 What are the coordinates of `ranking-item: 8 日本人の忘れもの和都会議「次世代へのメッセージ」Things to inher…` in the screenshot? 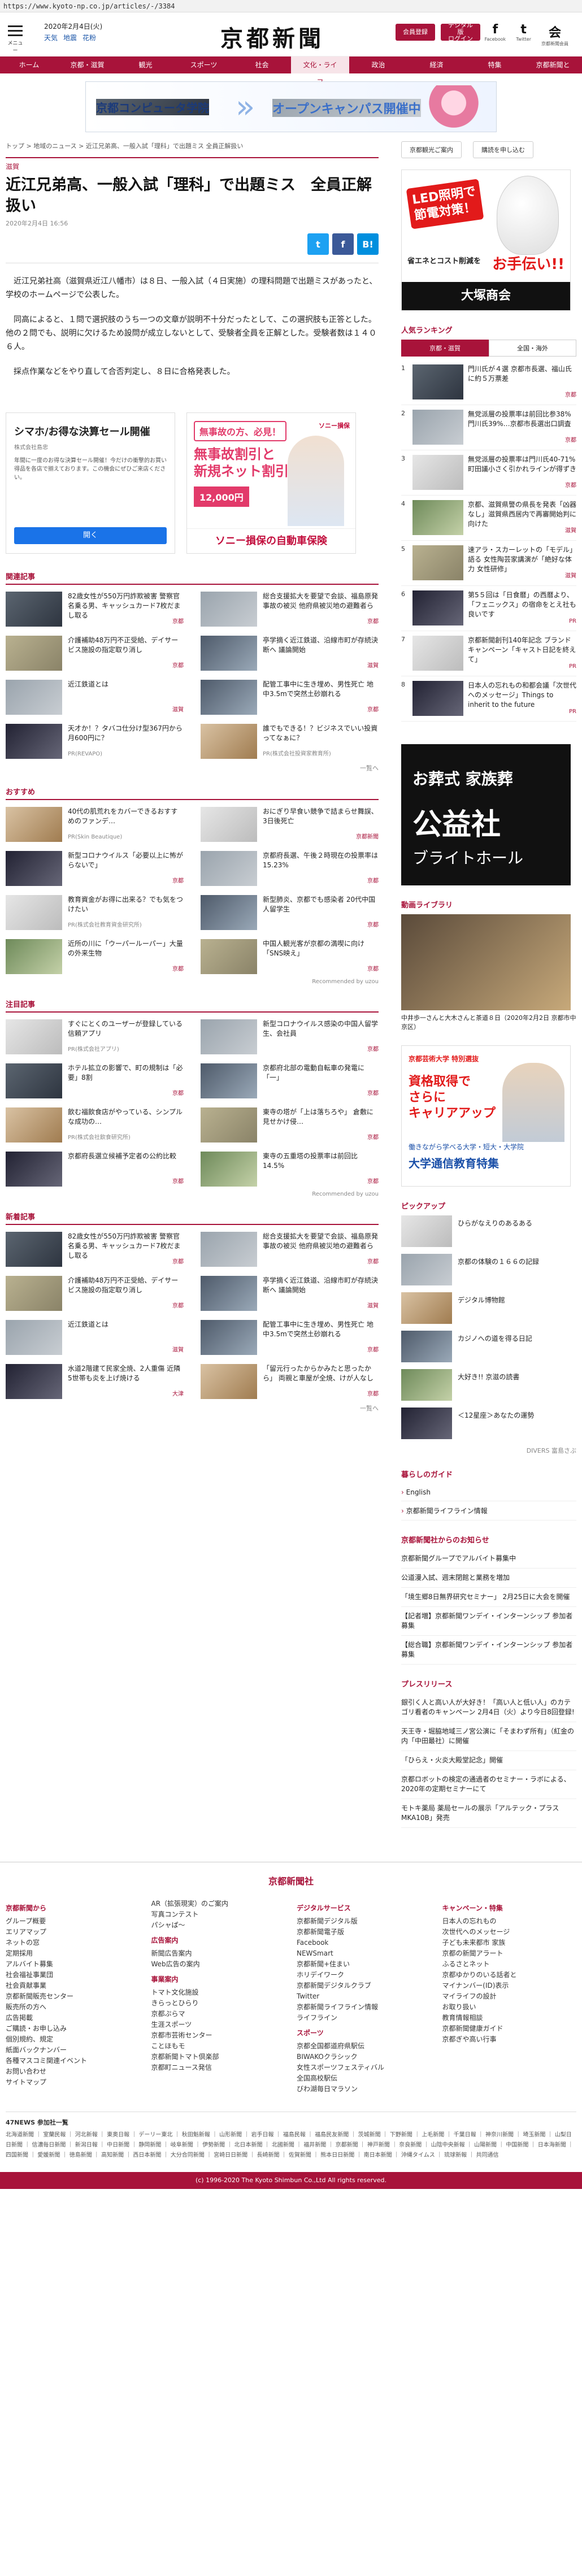 It's located at (488, 699).